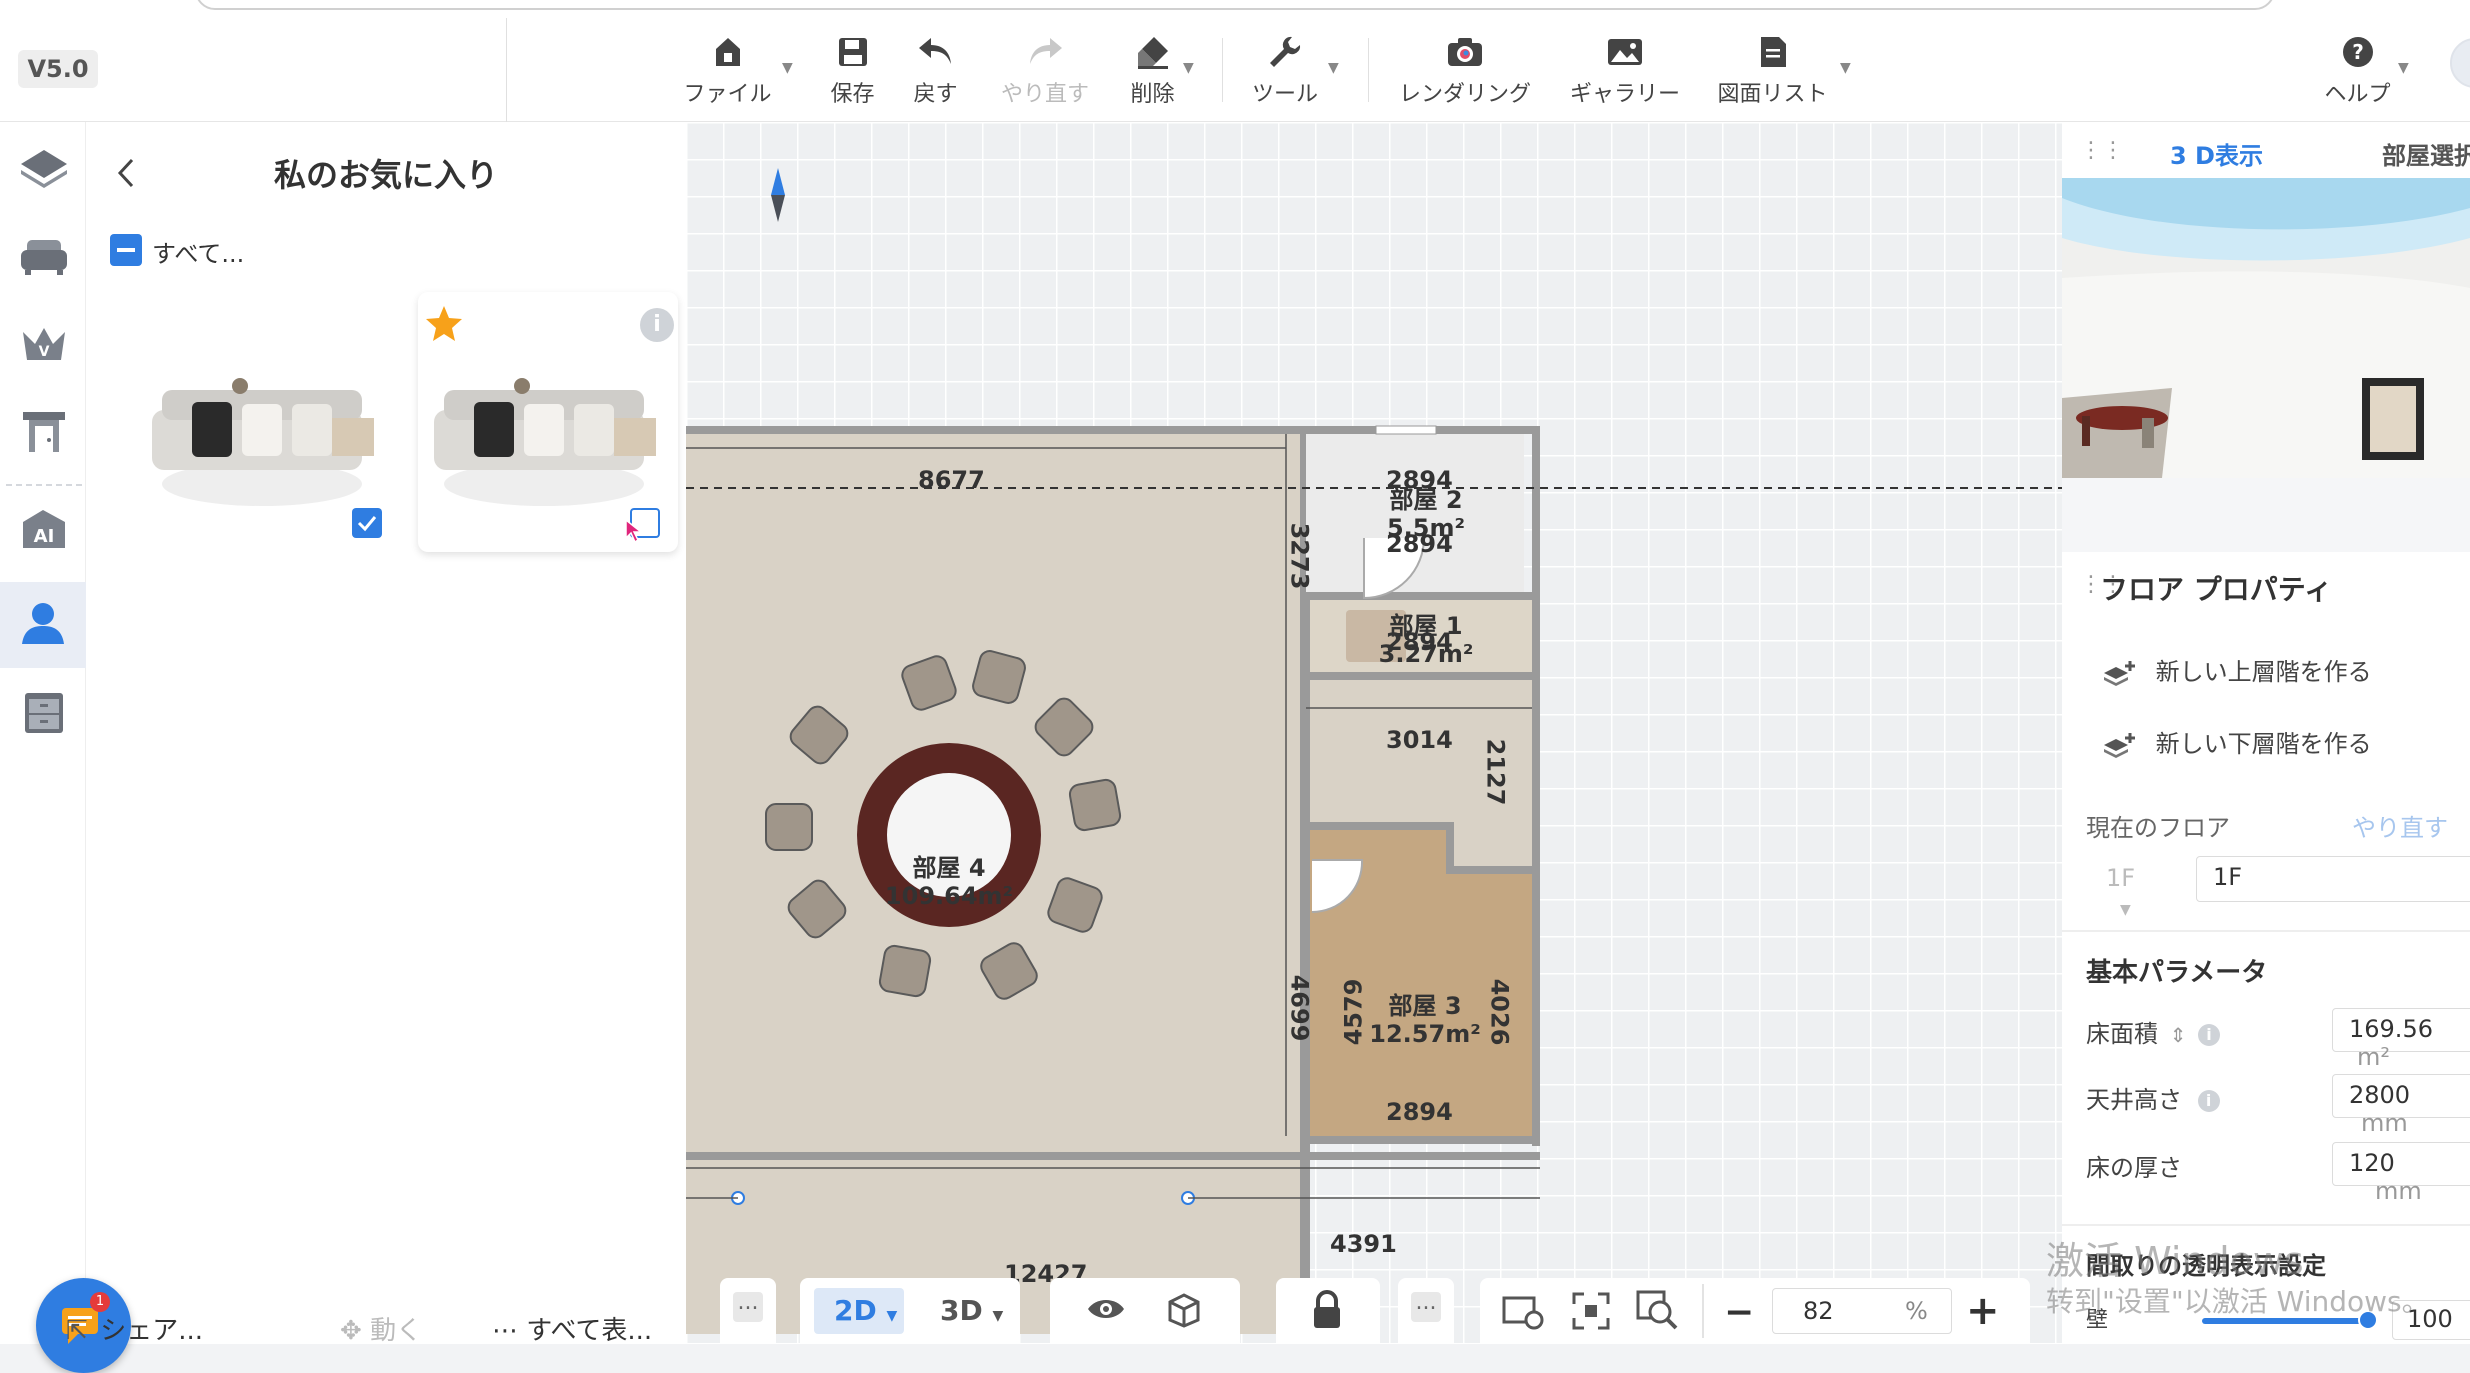 The width and height of the screenshot is (2470, 1373). What do you see at coordinates (1419, 1112) in the screenshot?
I see `dimension-label: 2894` at bounding box center [1419, 1112].